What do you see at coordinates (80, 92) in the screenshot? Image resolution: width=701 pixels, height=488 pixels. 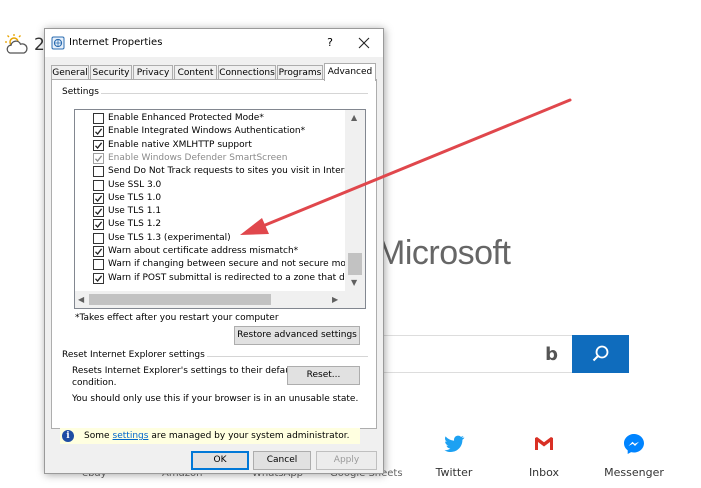 I see `settings-group-label: Settings` at bounding box center [80, 92].